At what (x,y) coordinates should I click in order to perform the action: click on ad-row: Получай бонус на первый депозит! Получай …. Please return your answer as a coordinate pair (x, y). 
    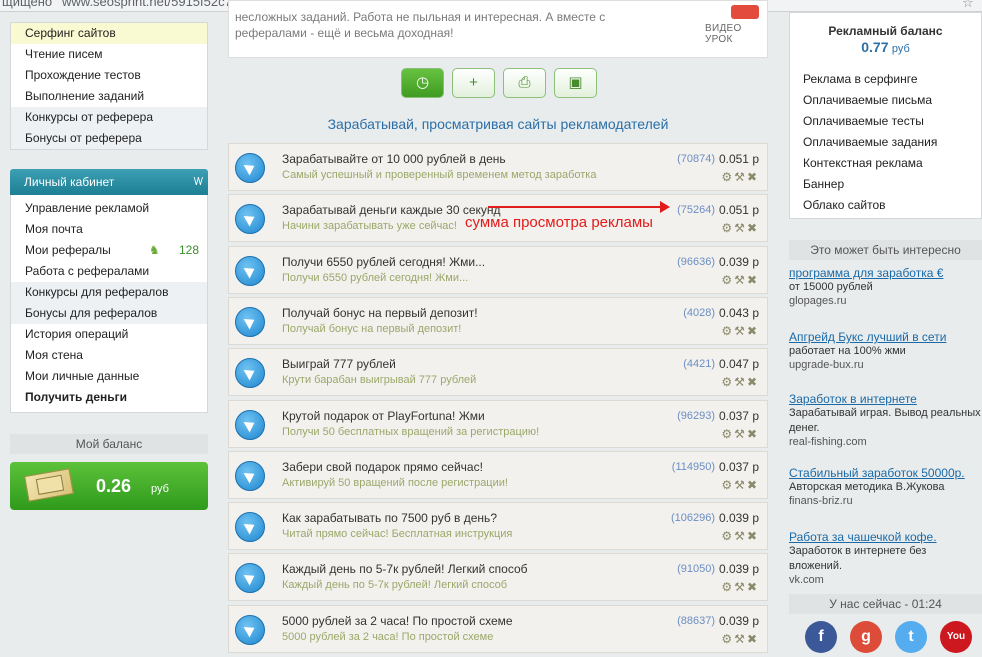
    Looking at the image, I should click on (498, 320).